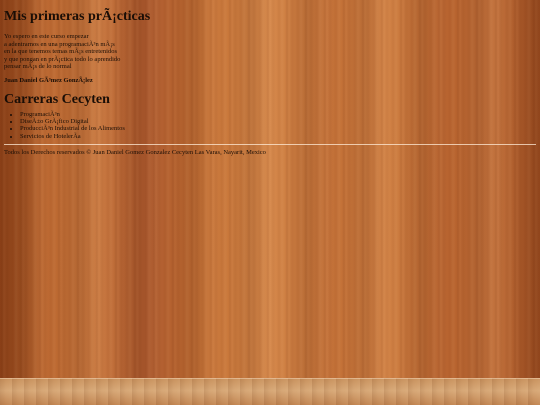  I want to click on list-item: ProducciÃ³n Industrial de los Alimentos, so click(278, 128).